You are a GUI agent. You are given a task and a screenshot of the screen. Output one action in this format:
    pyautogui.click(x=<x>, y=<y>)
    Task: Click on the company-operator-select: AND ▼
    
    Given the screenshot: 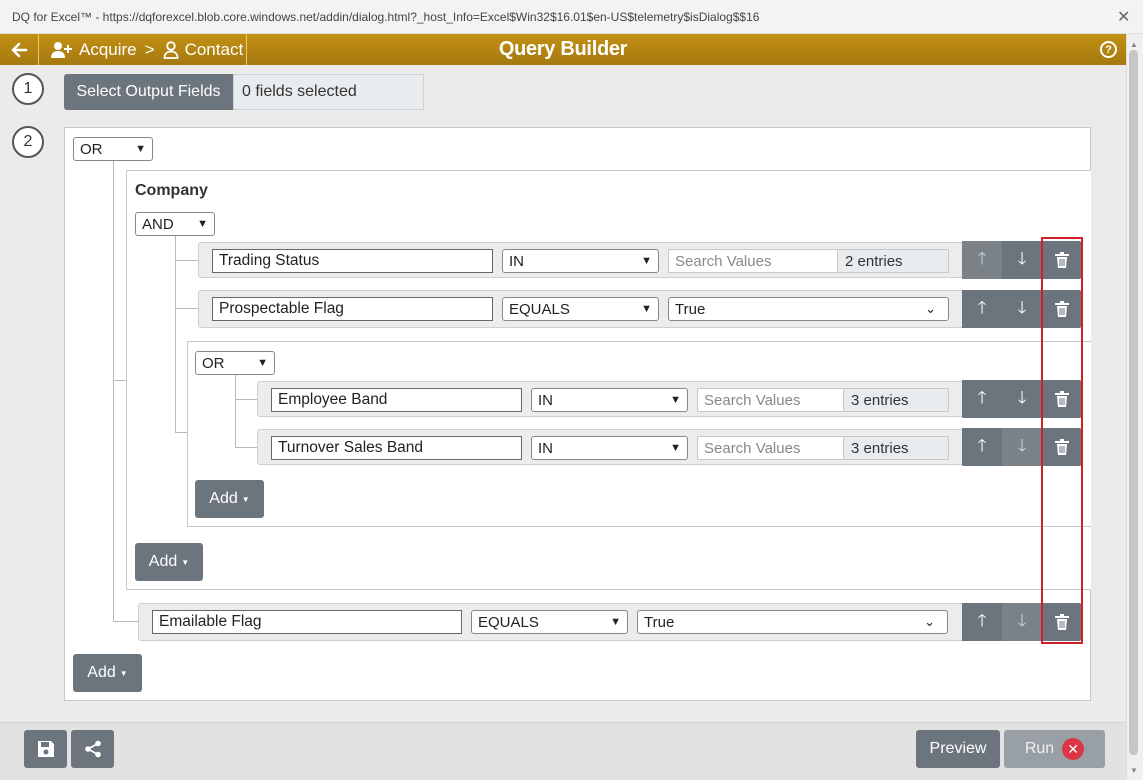 What is the action you would take?
    pyautogui.click(x=175, y=224)
    